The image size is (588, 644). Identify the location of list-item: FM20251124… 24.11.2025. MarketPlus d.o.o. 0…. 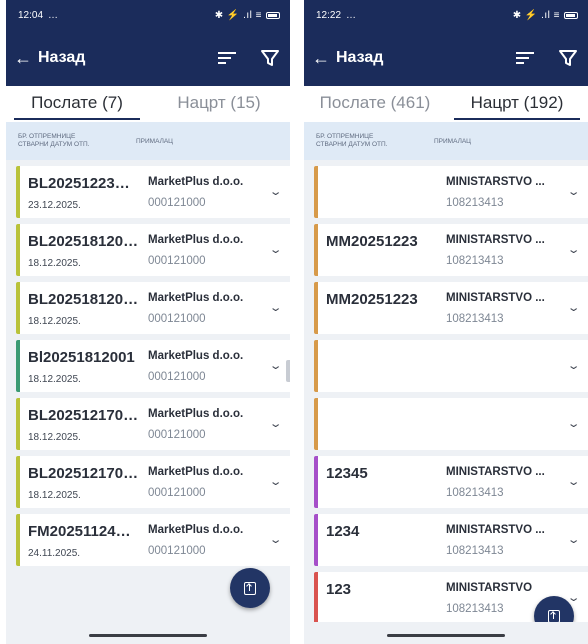
(153, 540).